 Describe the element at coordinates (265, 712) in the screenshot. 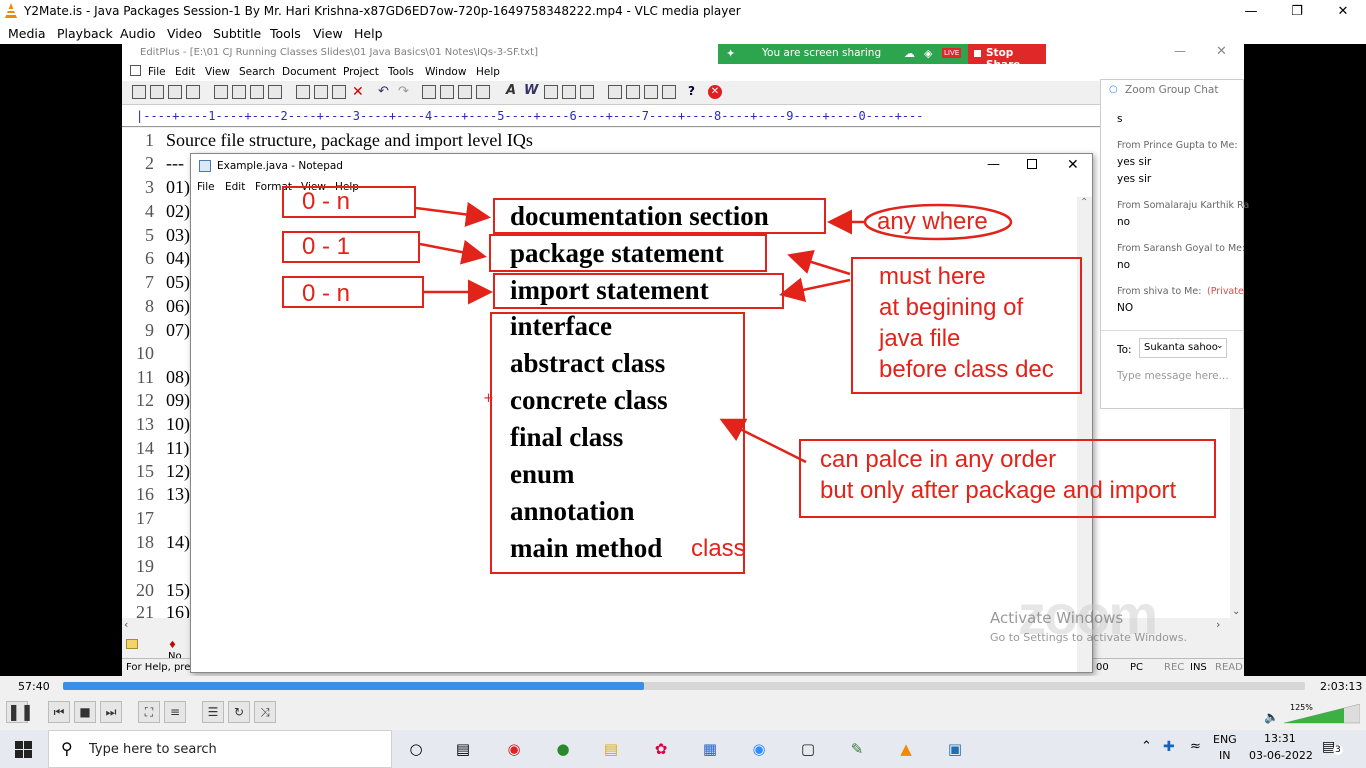

I see `shuffle-button: ⤨` at that location.